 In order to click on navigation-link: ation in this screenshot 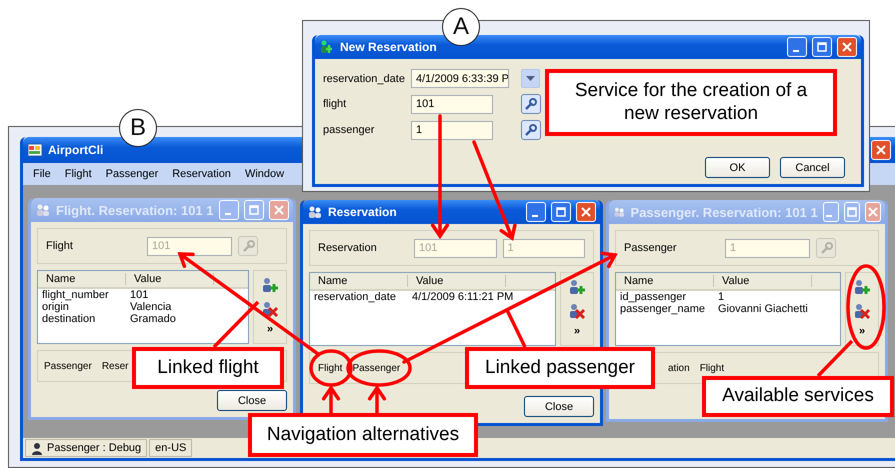, I will do `click(679, 368)`.